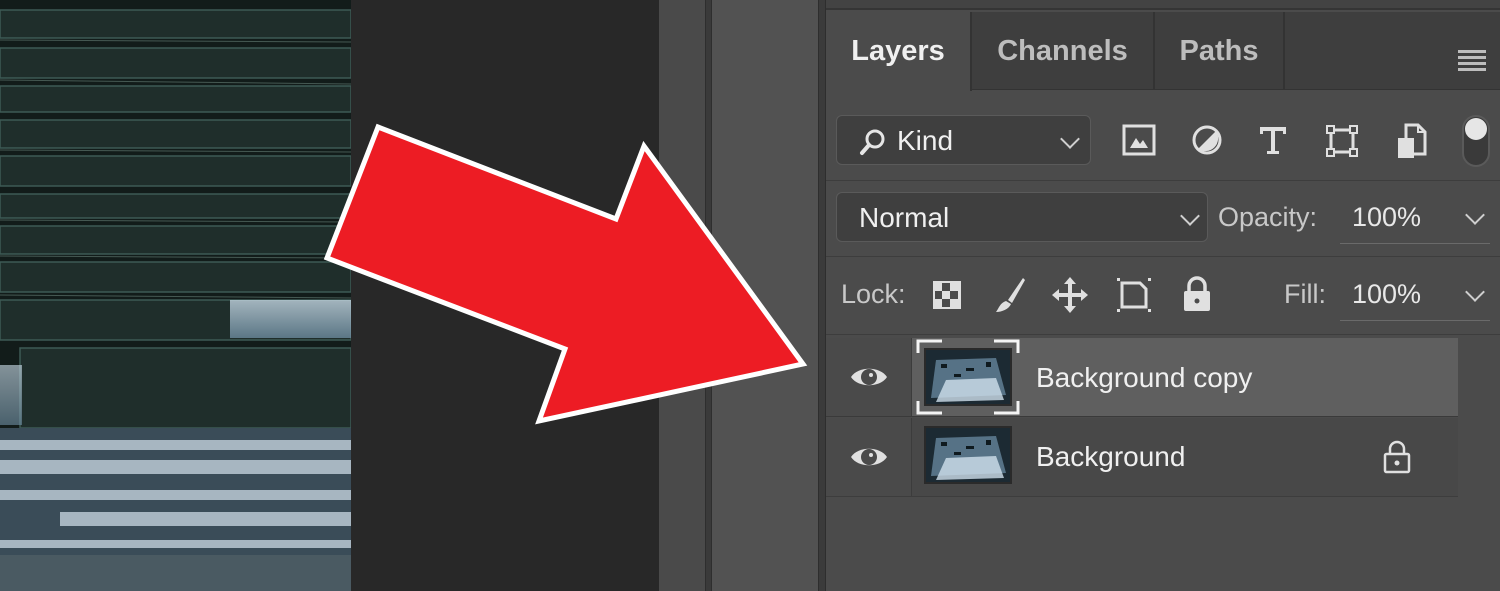 This screenshot has height=591, width=1500. I want to click on opacity-label: Opacity:, so click(1268, 217).